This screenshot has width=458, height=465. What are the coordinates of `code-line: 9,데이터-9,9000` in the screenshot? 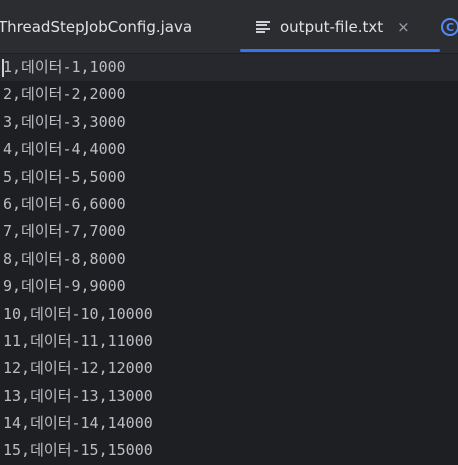 It's located at (64, 286).